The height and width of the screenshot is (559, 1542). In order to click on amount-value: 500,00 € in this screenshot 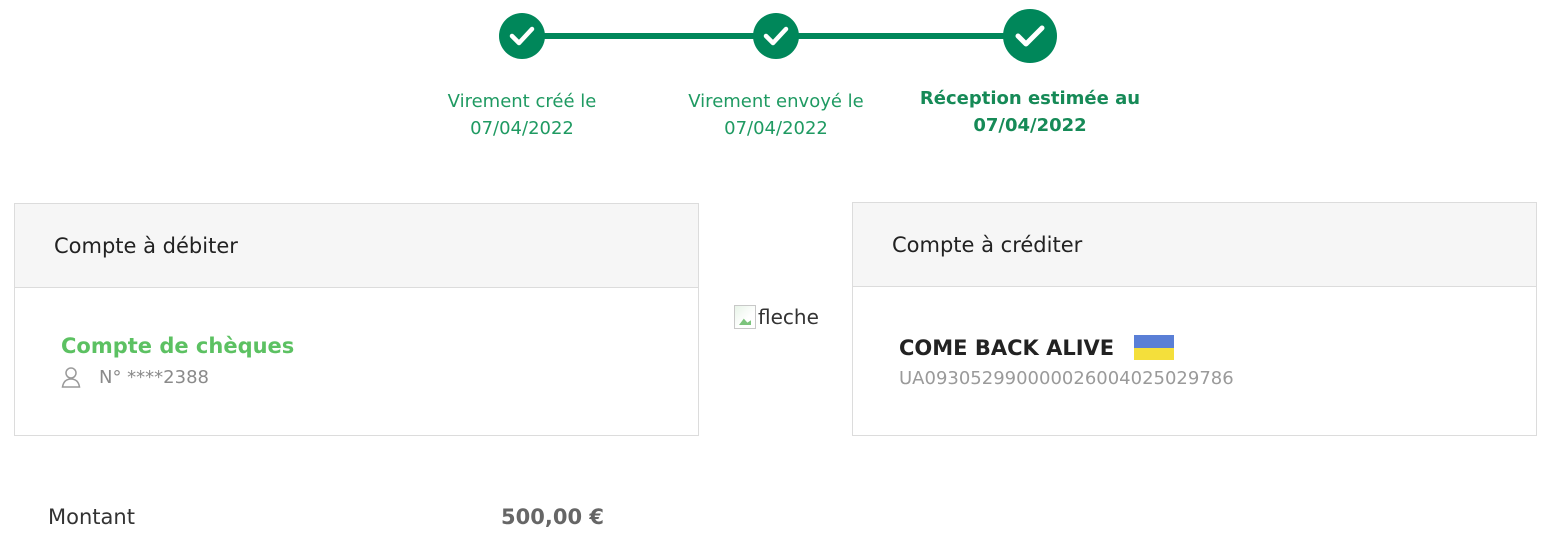, I will do `click(552, 517)`.